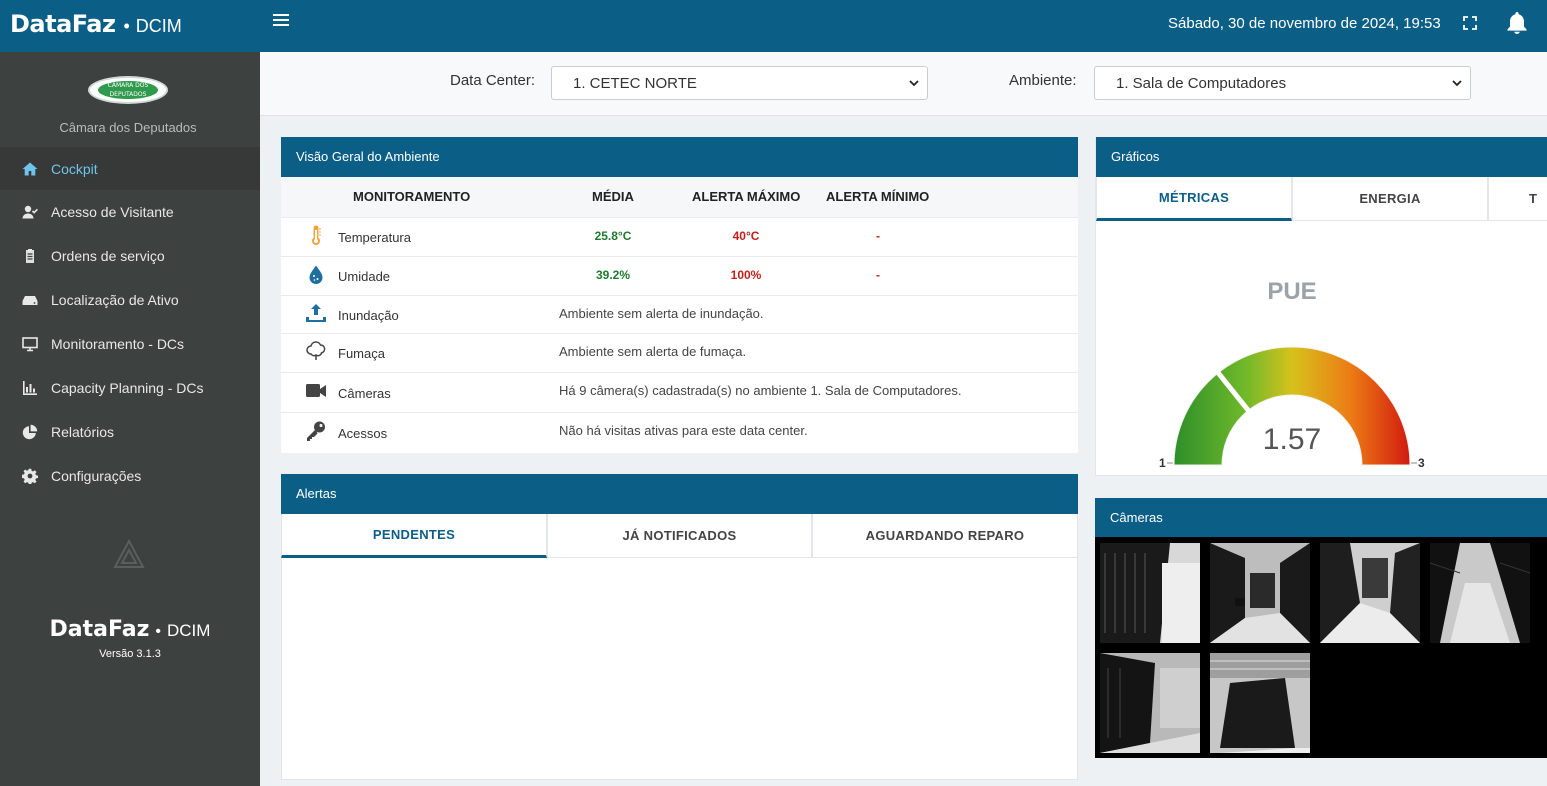 The image size is (1547, 786). I want to click on tab-energia: ENERGIA, so click(1390, 199).